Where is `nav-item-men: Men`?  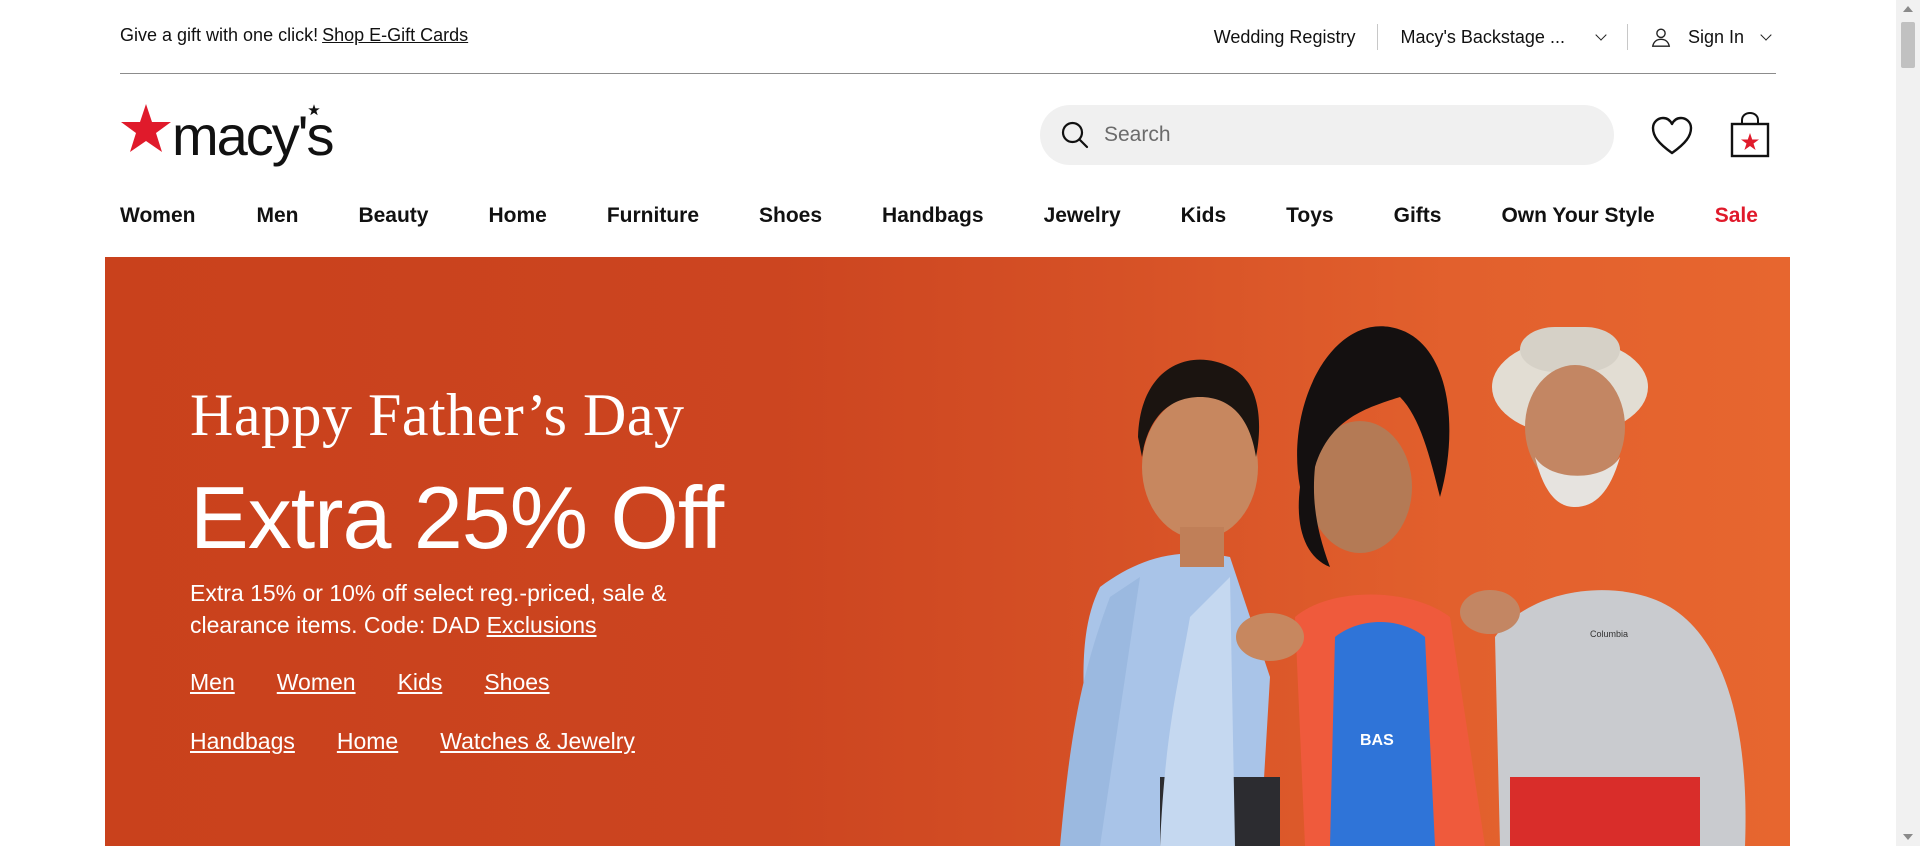 nav-item-men: Men is located at coordinates (277, 216).